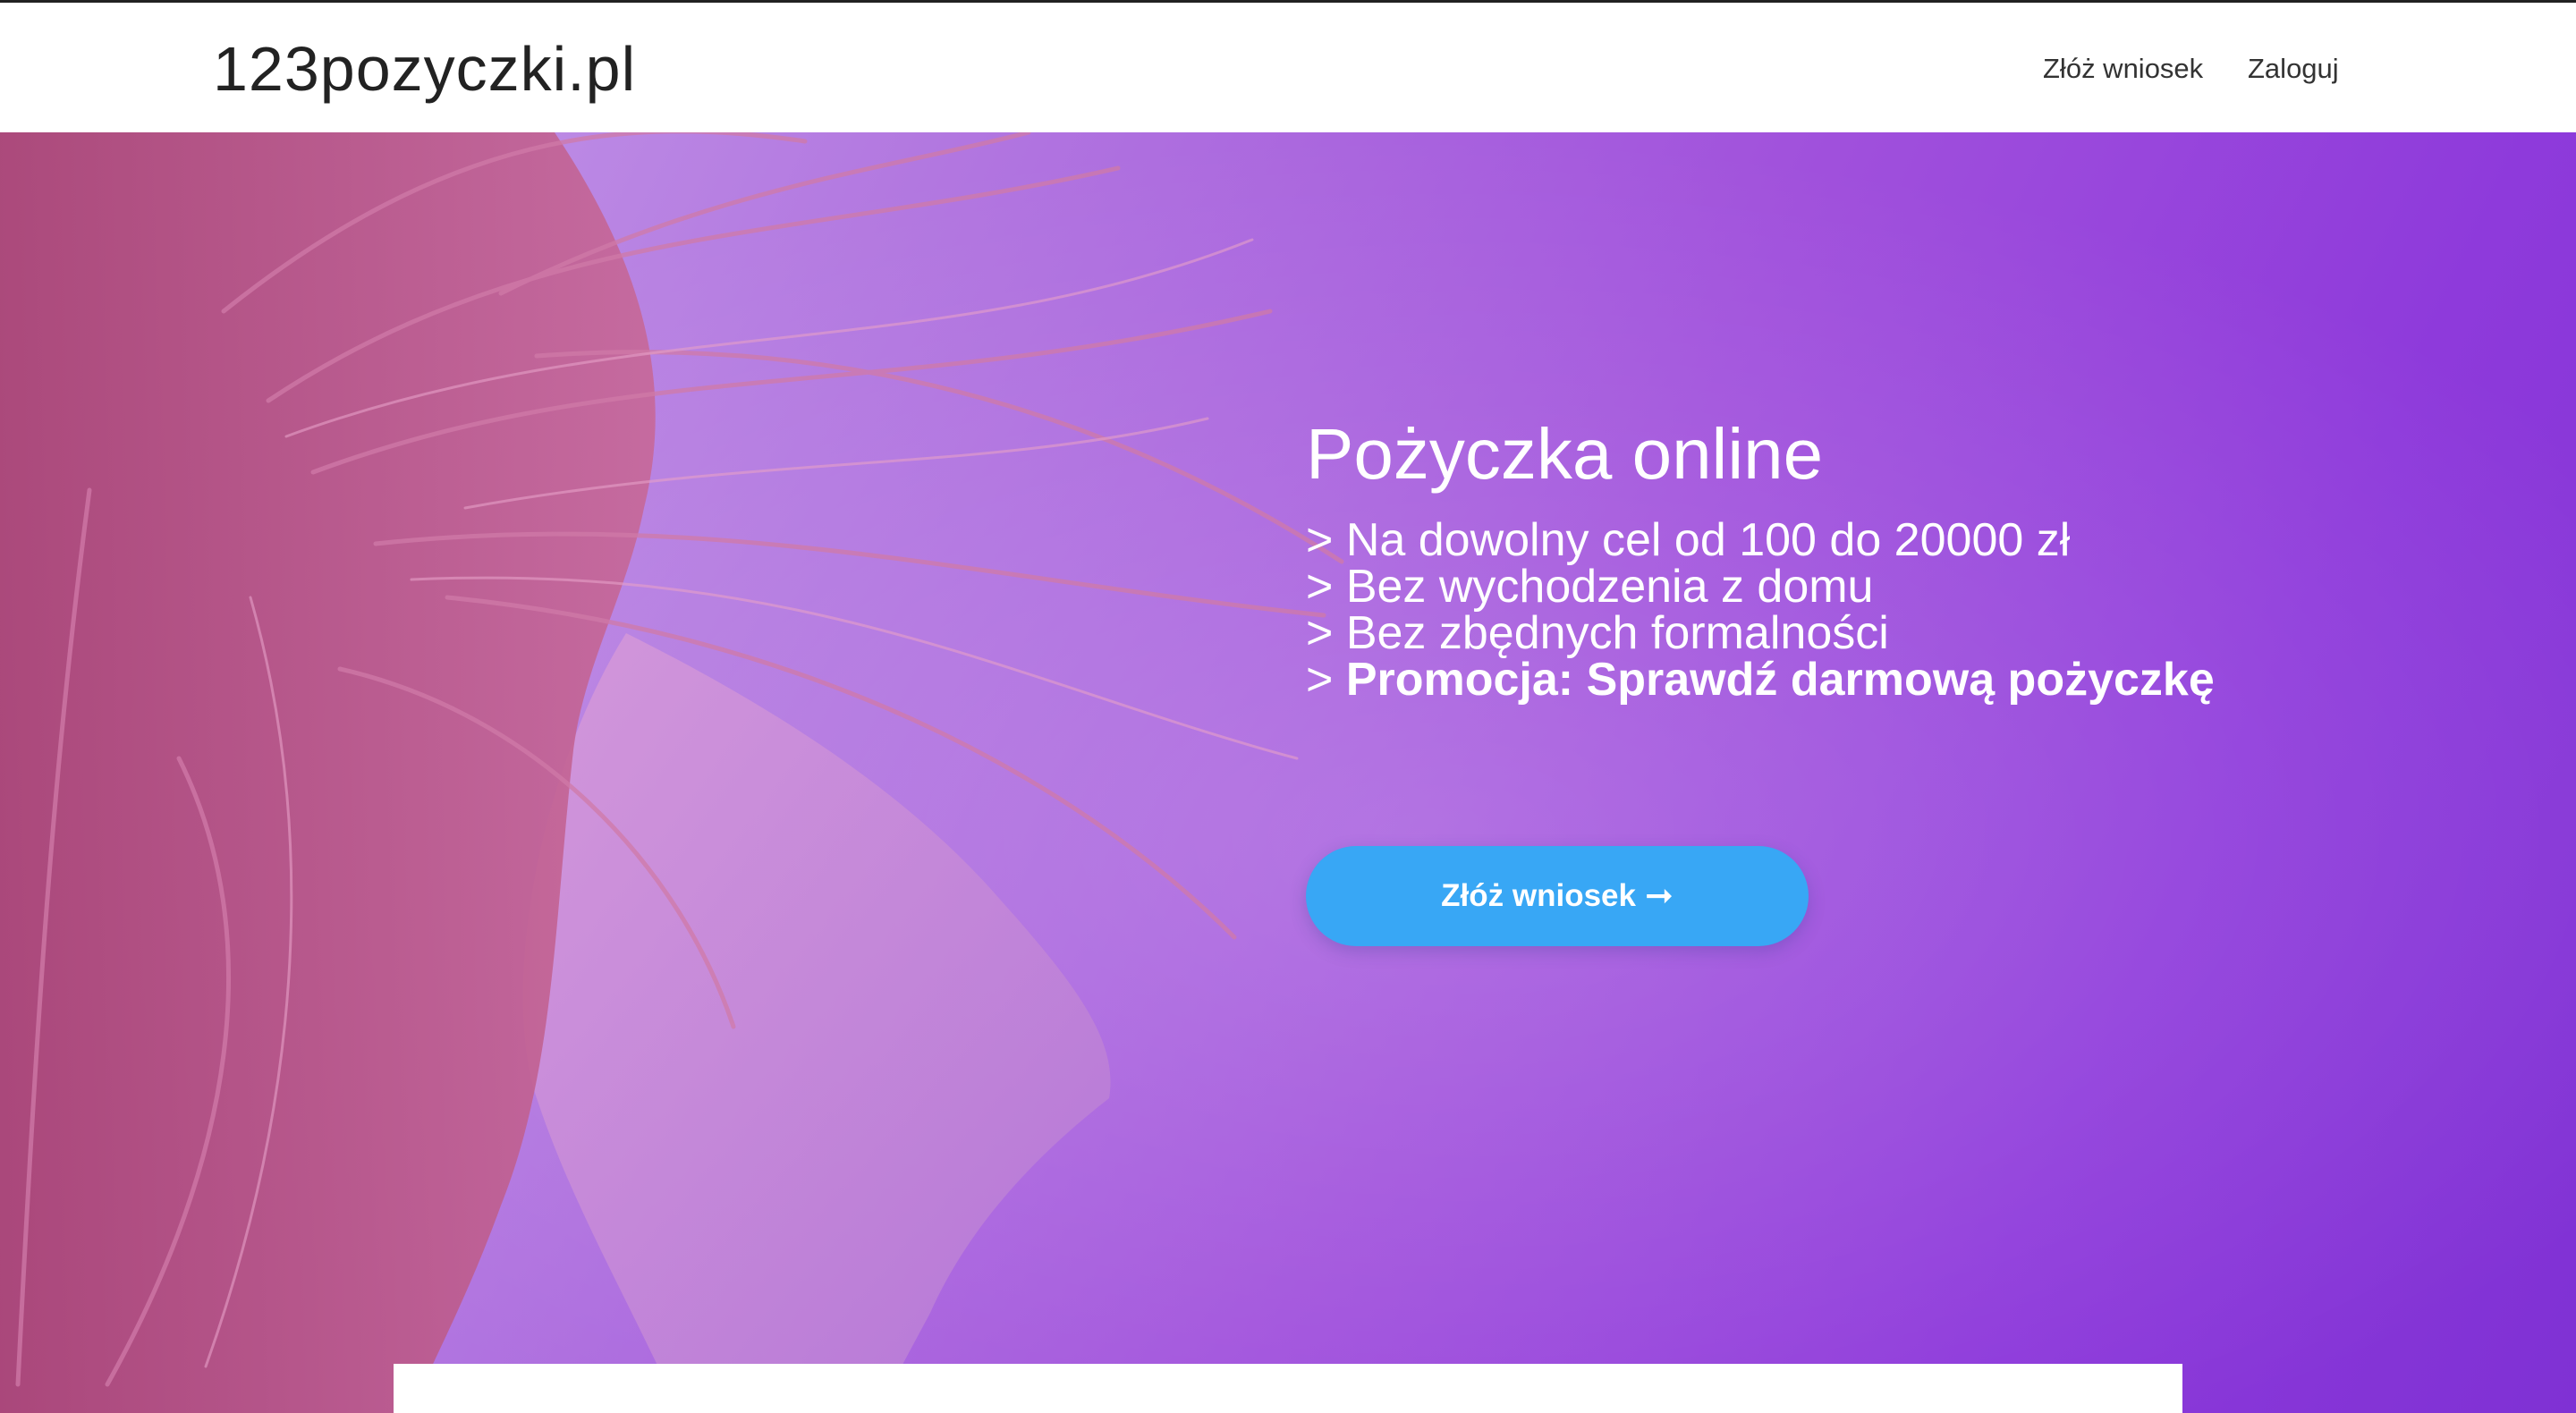  What do you see at coordinates (1659, 896) in the screenshot?
I see `arrow-right-icon: ➞` at bounding box center [1659, 896].